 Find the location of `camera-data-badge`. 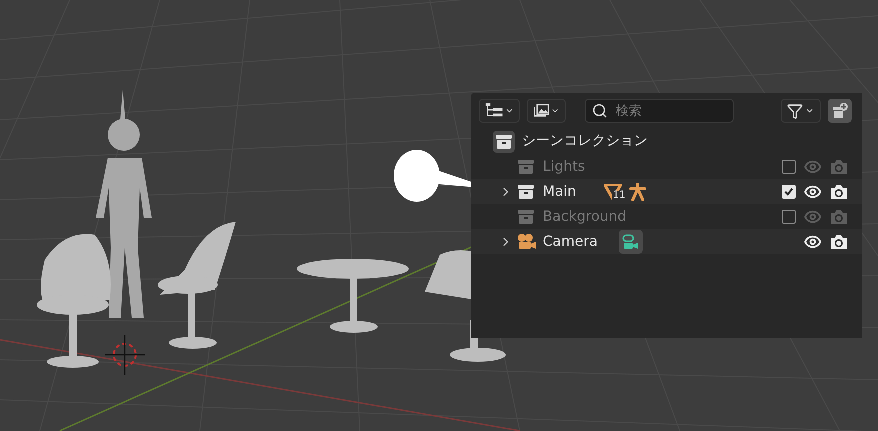

camera-data-badge is located at coordinates (631, 242).